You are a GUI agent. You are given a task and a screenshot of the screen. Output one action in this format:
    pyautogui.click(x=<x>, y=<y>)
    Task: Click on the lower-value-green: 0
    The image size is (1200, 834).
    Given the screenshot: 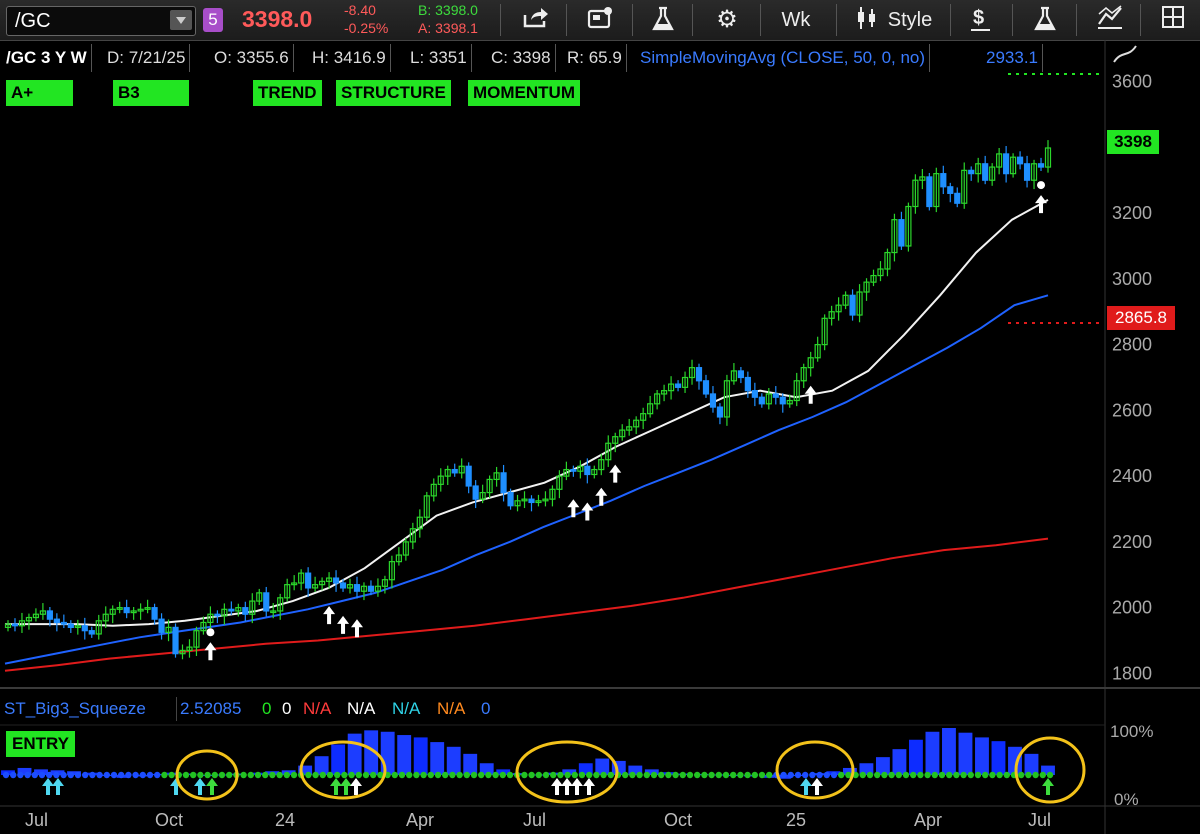 What is the action you would take?
    pyautogui.click(x=267, y=708)
    